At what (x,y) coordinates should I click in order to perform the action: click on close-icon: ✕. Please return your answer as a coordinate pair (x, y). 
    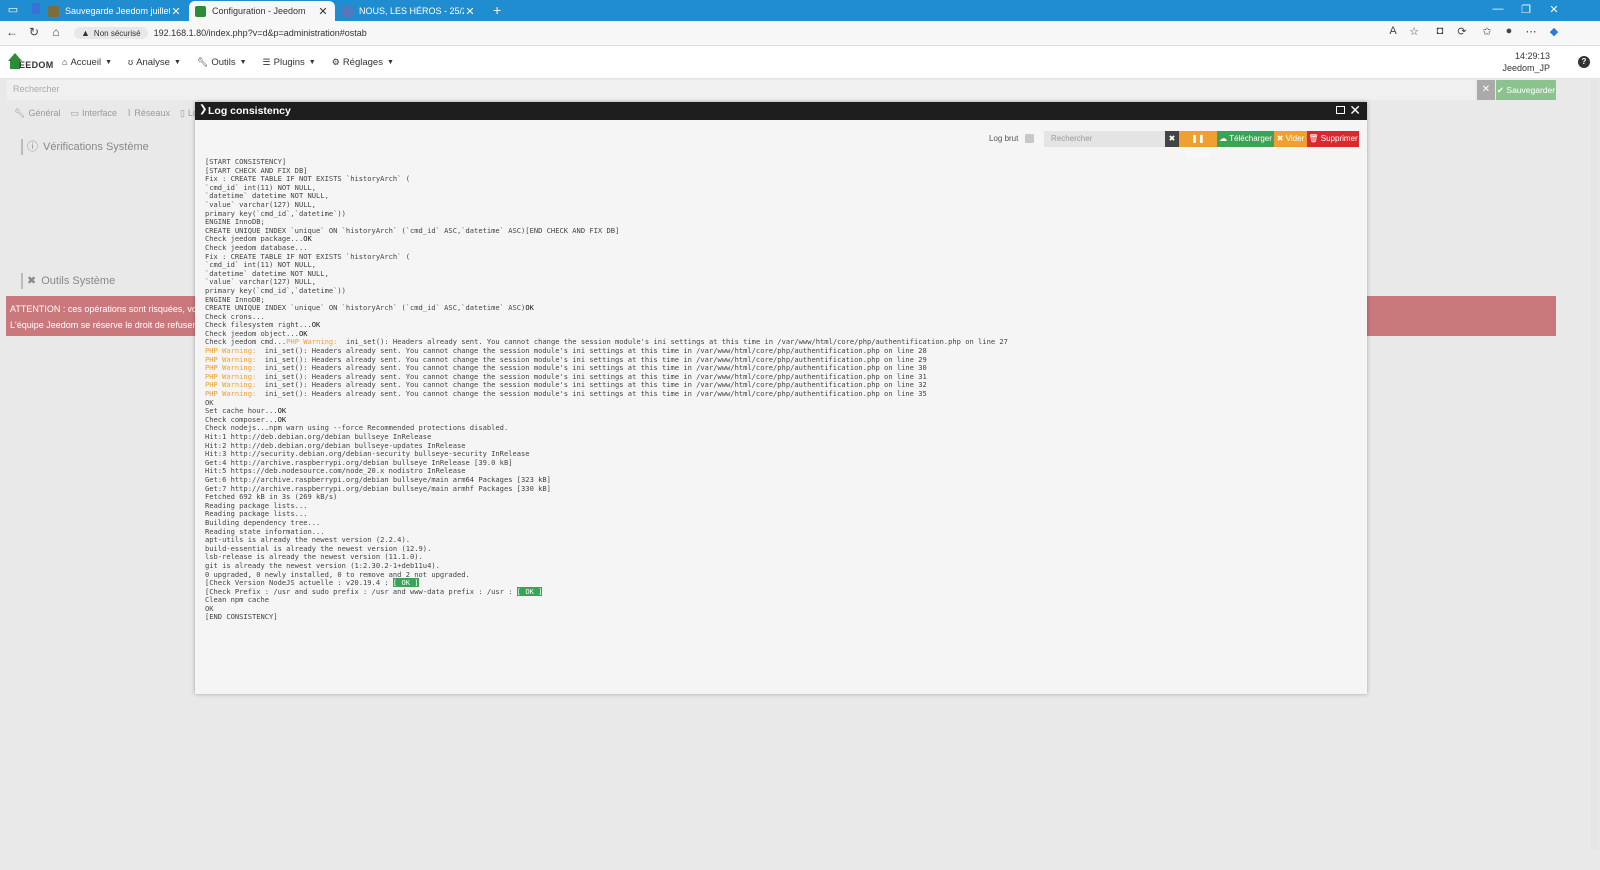
    Looking at the image, I should click on (1355, 110).